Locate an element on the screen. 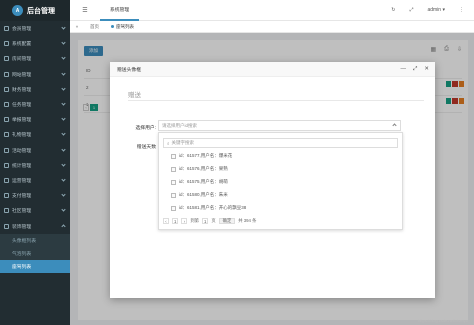  dropdown-option: id：61581,用户名：开心的飘豆38 is located at coordinates (208, 208).